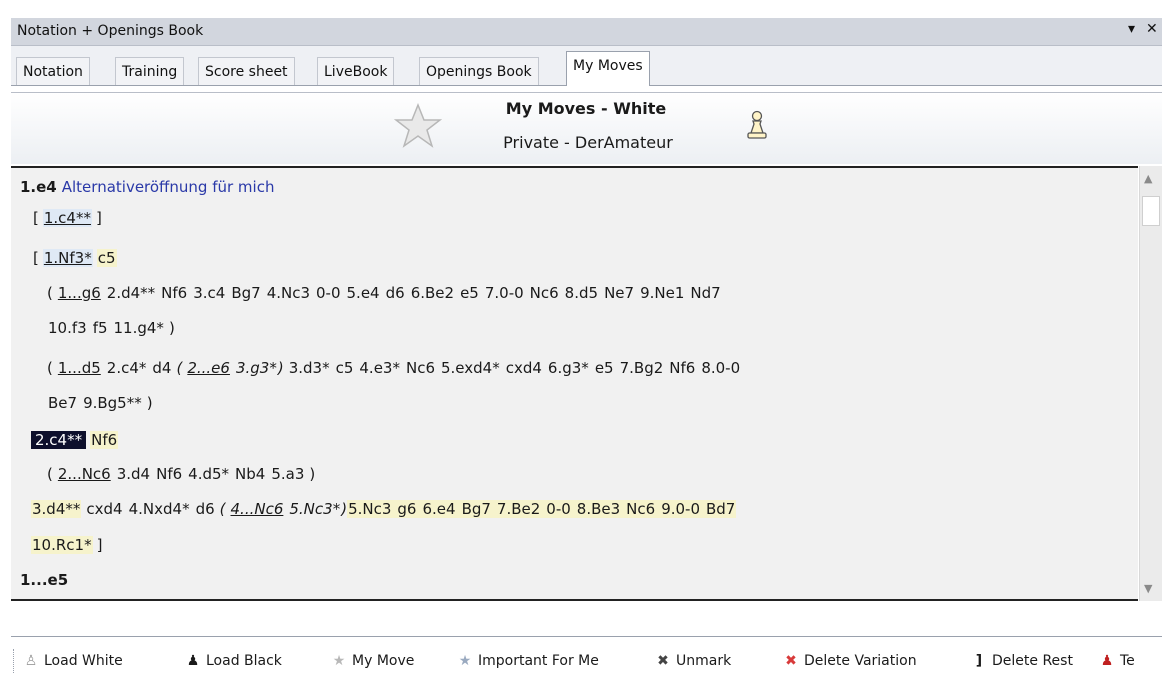 This screenshot has width=1162, height=684. Describe the element at coordinates (133, 474) in the screenshot. I see `move: 3.d4` at that location.